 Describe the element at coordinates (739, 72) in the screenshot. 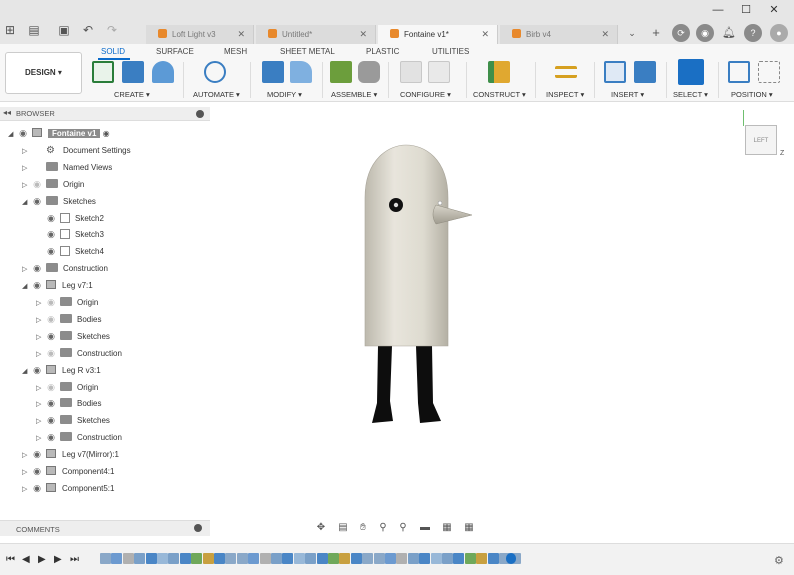

I see `position-align-icon` at that location.